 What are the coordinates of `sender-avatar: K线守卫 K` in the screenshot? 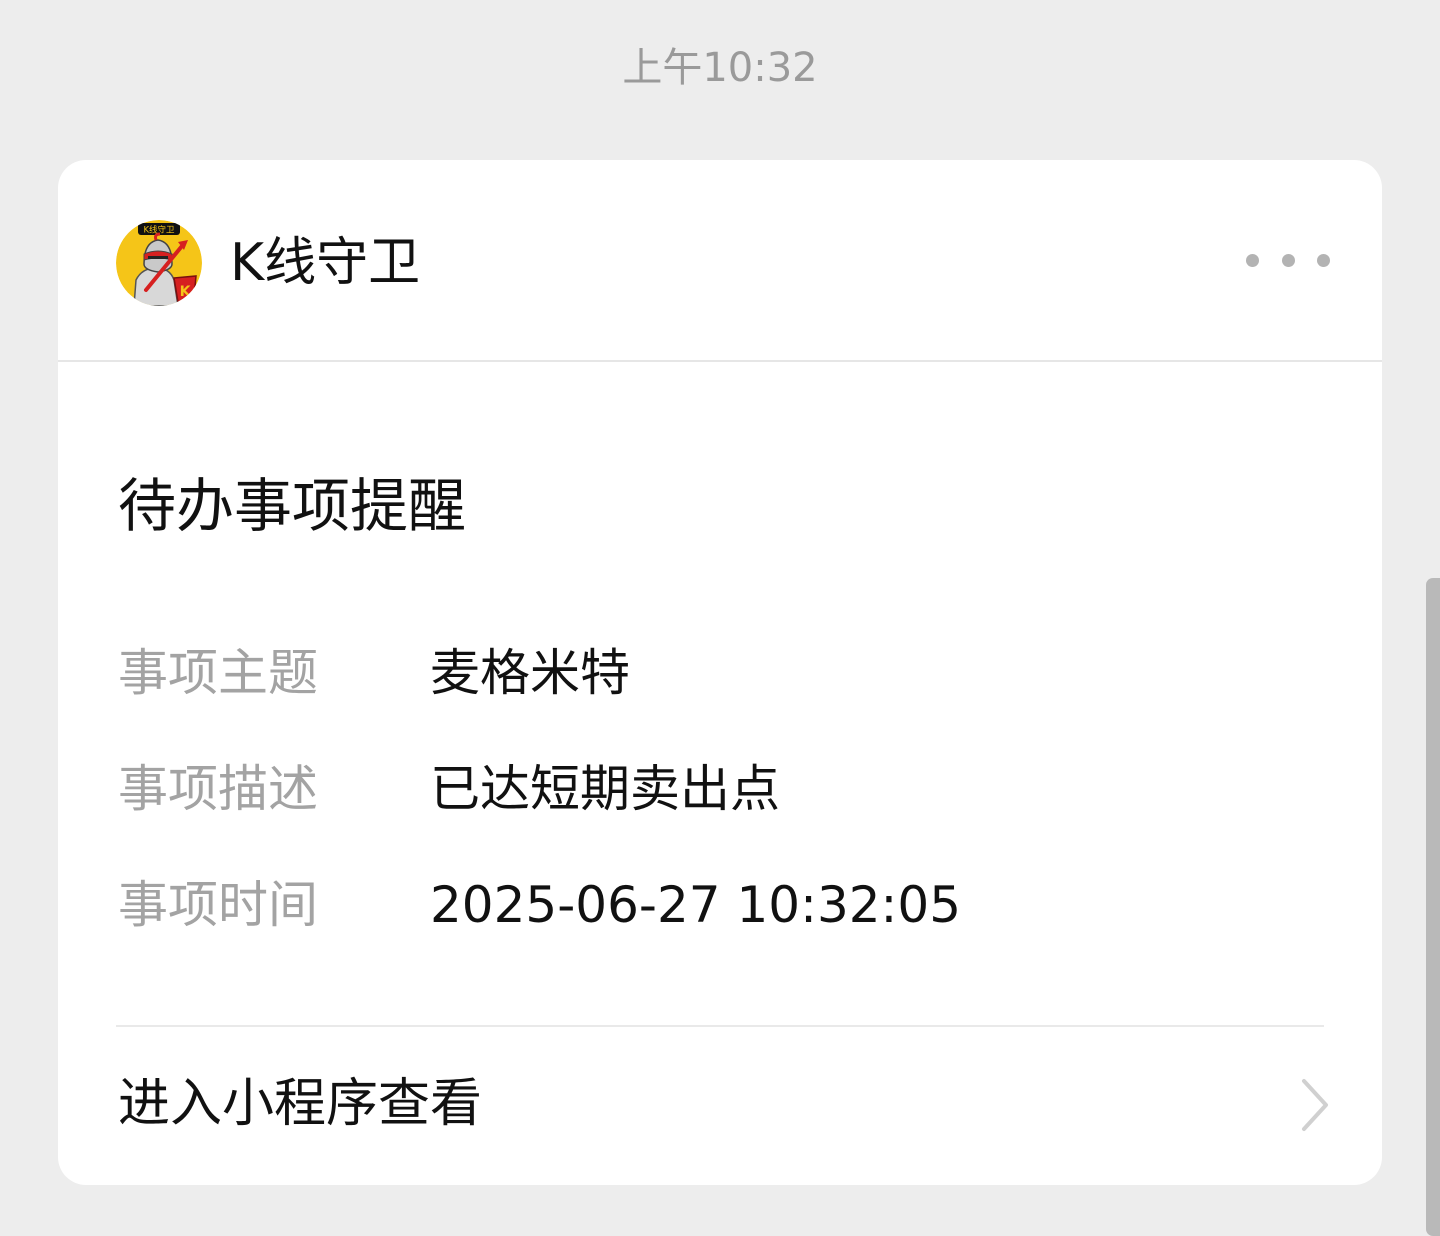 It's located at (159, 263).